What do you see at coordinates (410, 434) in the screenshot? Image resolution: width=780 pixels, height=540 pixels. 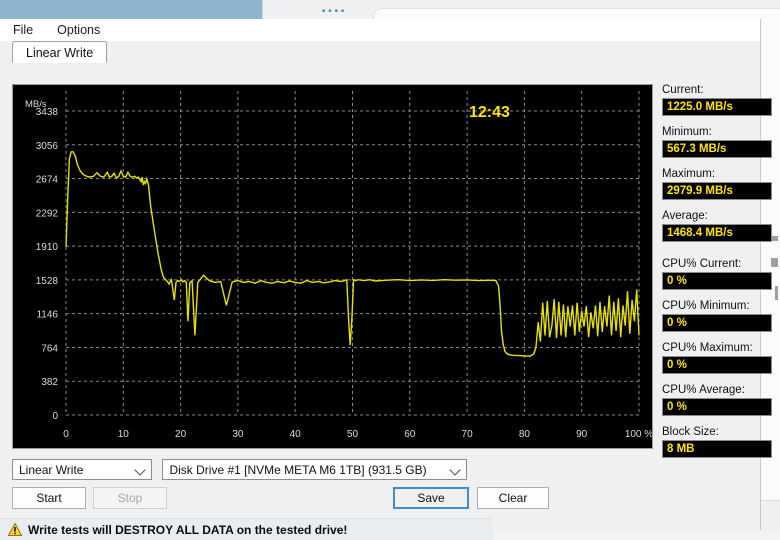 I see `chart-x-tick-label: 60` at bounding box center [410, 434].